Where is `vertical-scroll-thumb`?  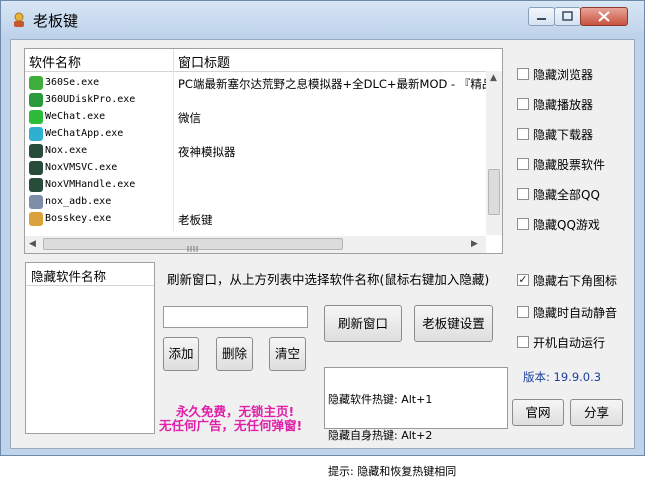
vertical-scroll-thumb is located at coordinates (494, 192).